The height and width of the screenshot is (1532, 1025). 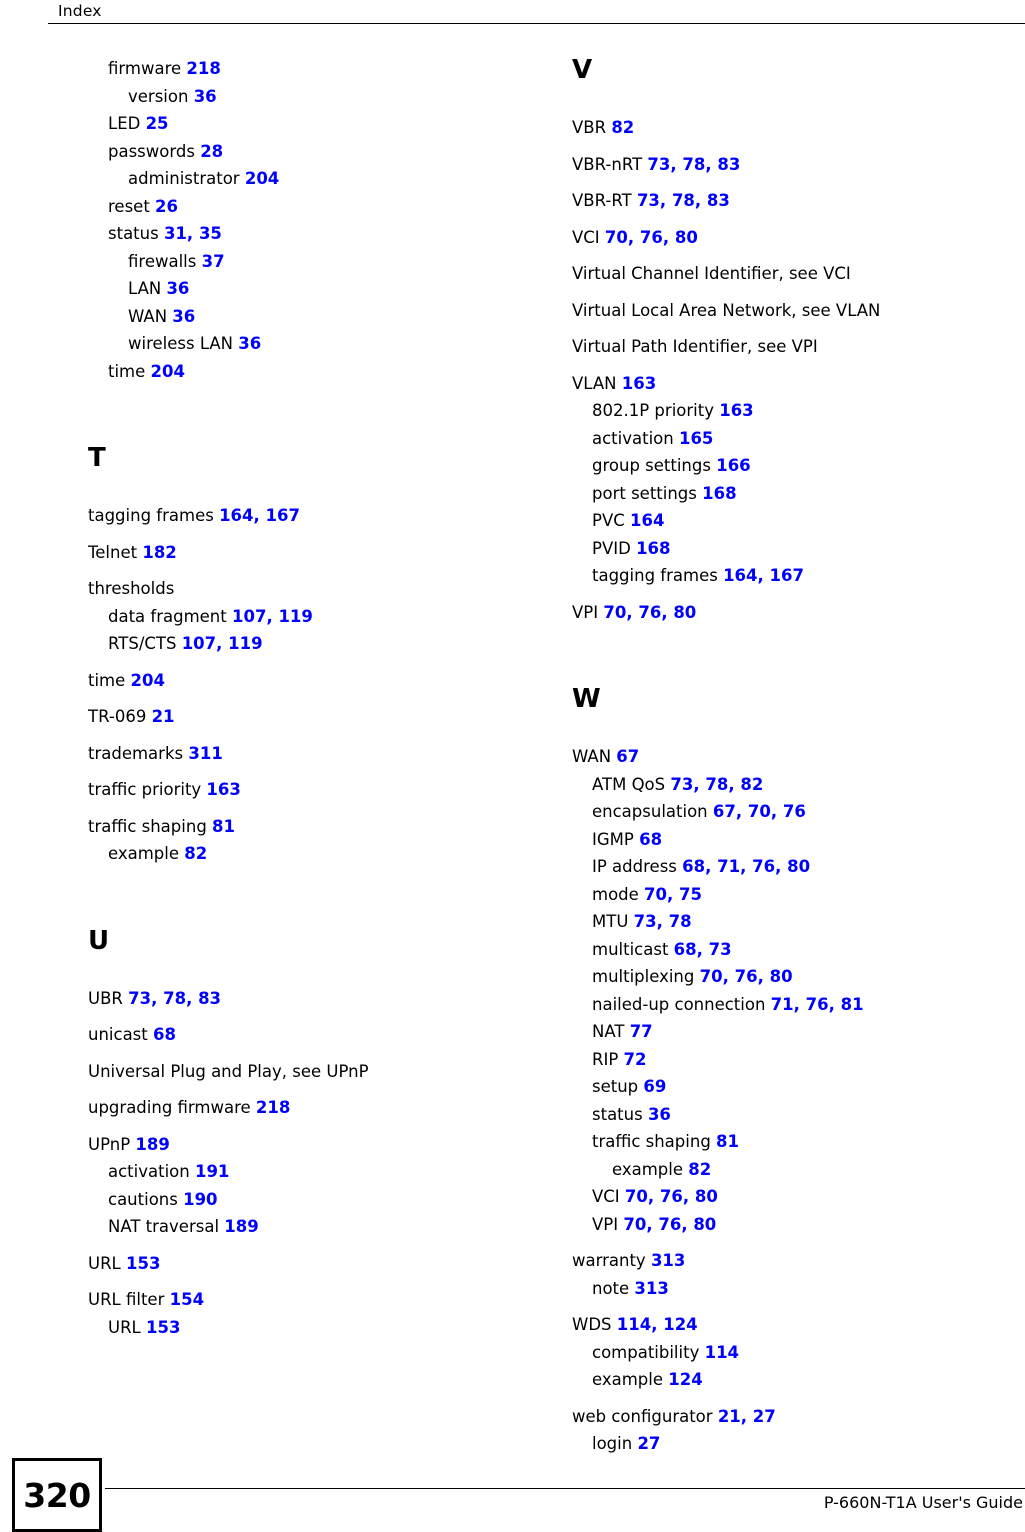 I want to click on index-entry-pages: 70, 76, 80, so click(x=671, y=1196).